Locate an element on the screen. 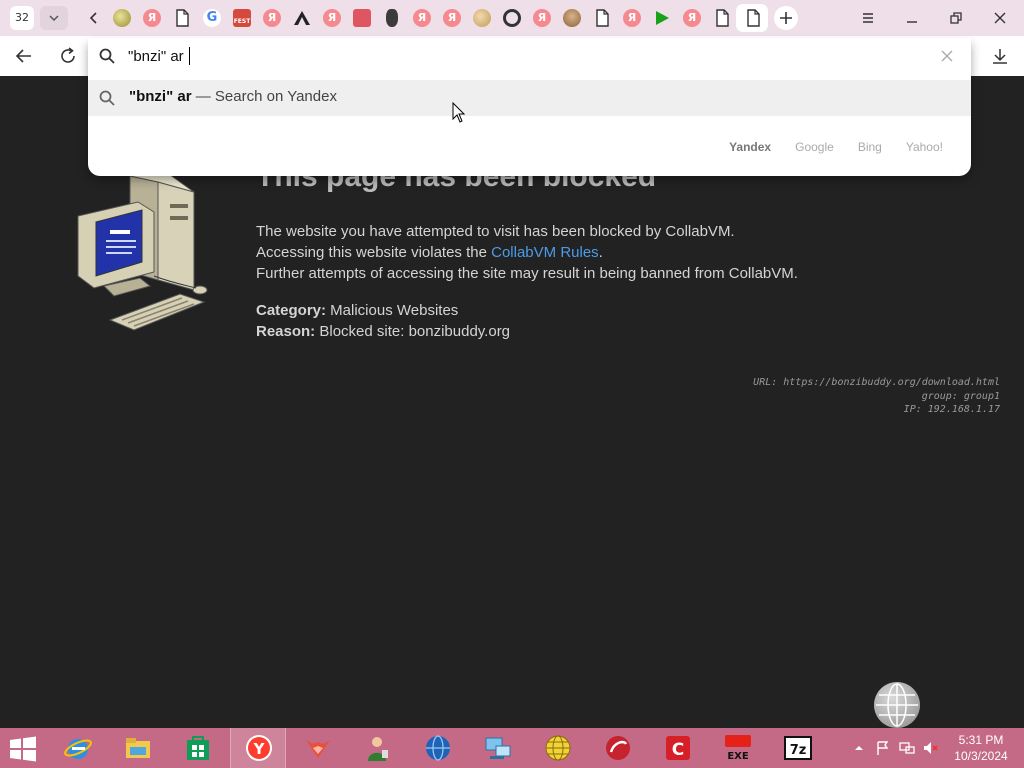 The image size is (1024, 768). search-engine-option: Google is located at coordinates (814, 147).